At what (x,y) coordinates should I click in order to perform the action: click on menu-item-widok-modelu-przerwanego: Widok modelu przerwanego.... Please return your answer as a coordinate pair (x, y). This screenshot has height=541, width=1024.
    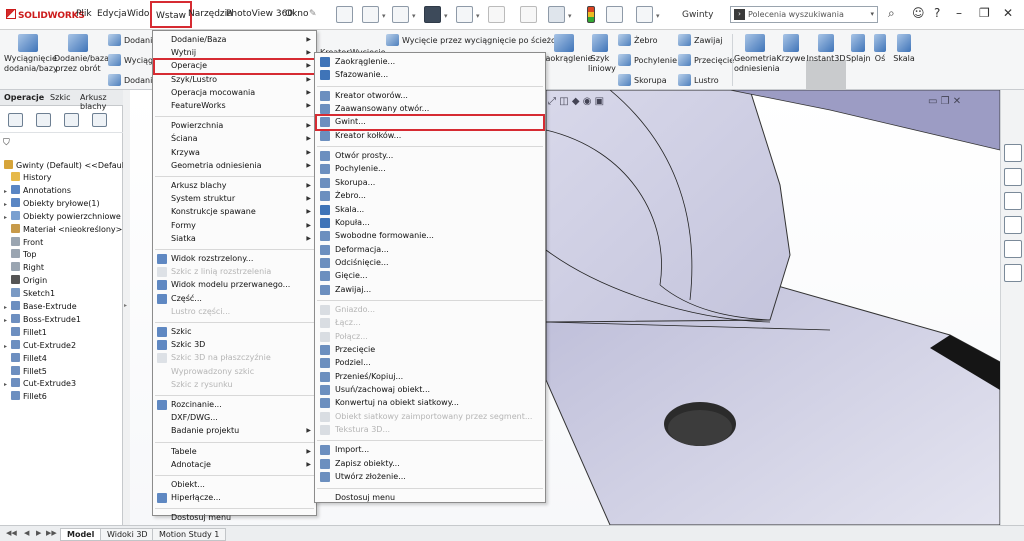
    Looking at the image, I should click on (234, 285).